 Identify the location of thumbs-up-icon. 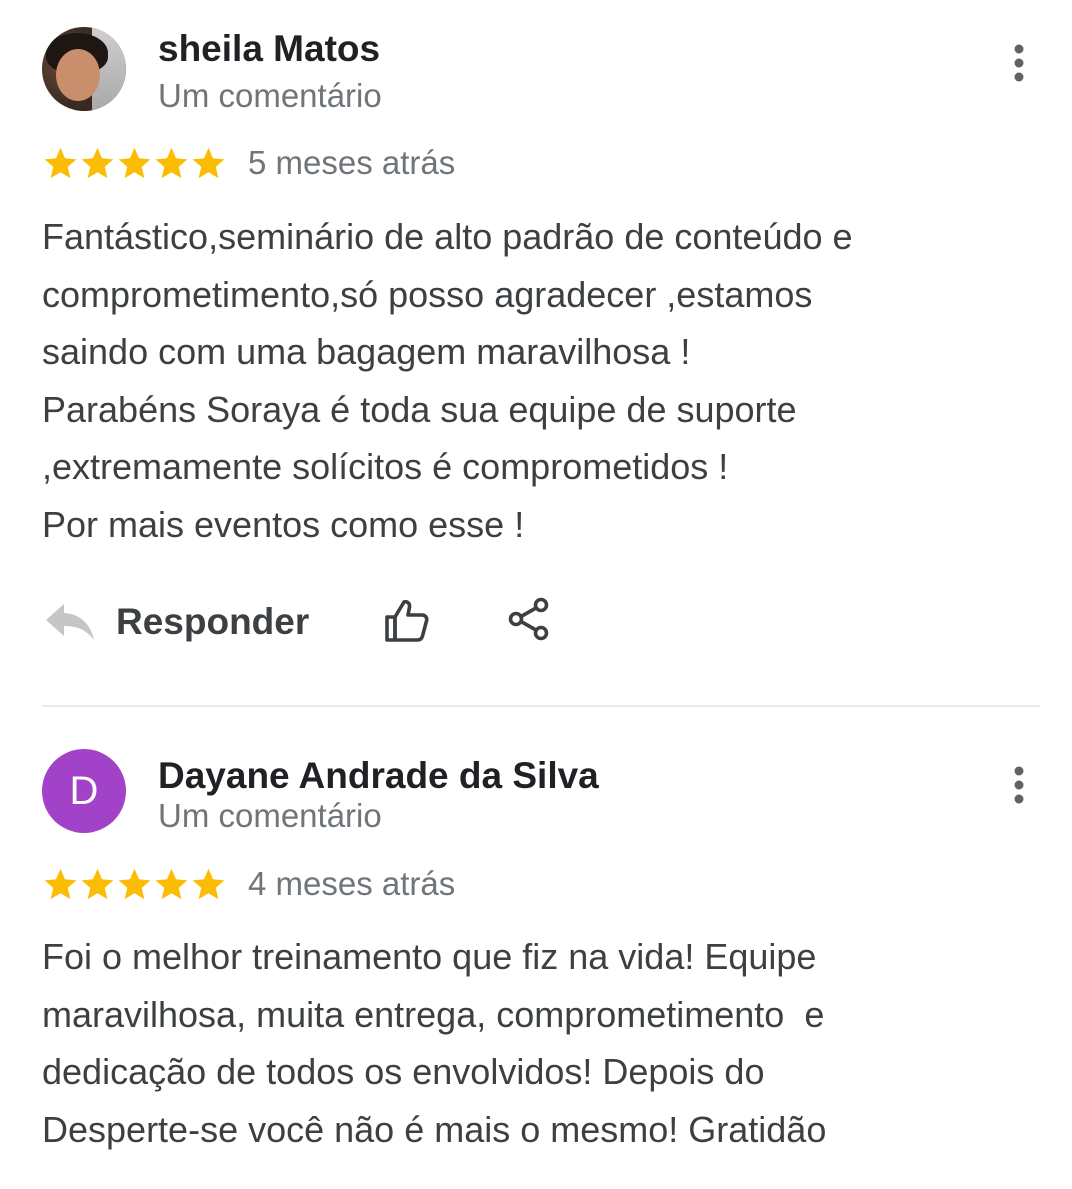
(407, 620).